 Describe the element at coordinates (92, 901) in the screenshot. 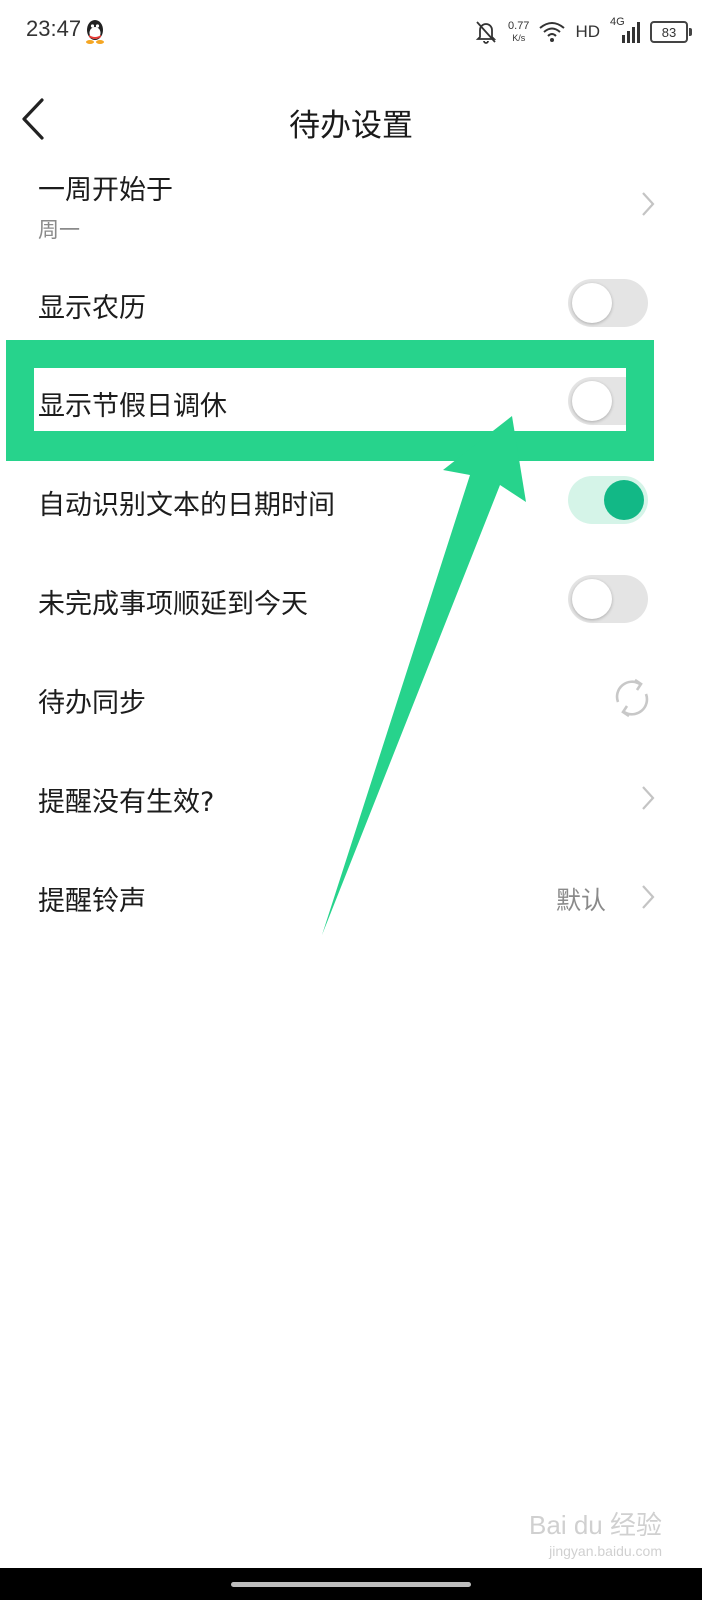

I see `reminder-ringtone-label: 提醒铃声` at that location.